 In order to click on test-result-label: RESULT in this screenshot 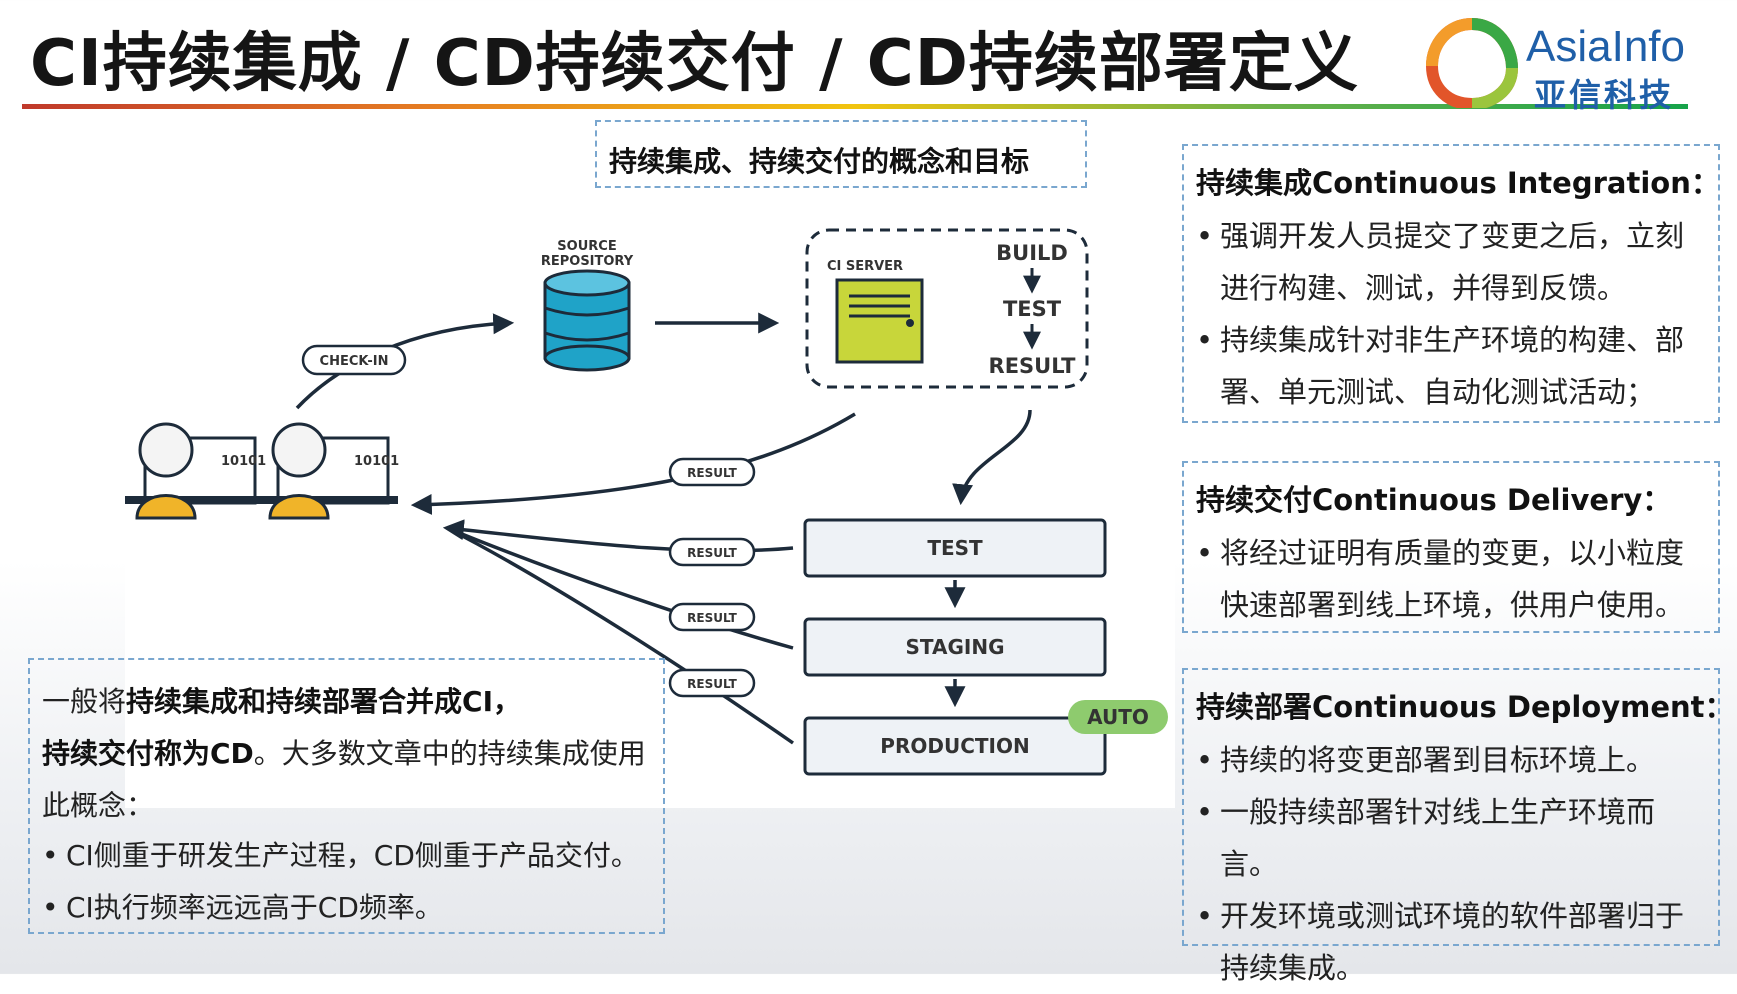, I will do `click(712, 553)`.